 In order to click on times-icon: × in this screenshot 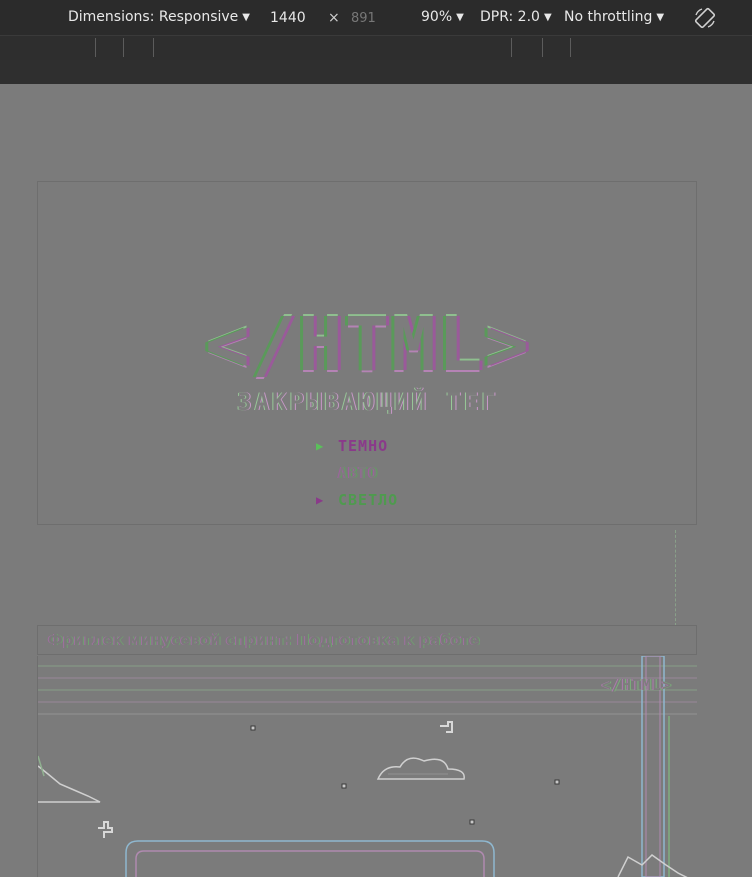, I will do `click(334, 18)`.